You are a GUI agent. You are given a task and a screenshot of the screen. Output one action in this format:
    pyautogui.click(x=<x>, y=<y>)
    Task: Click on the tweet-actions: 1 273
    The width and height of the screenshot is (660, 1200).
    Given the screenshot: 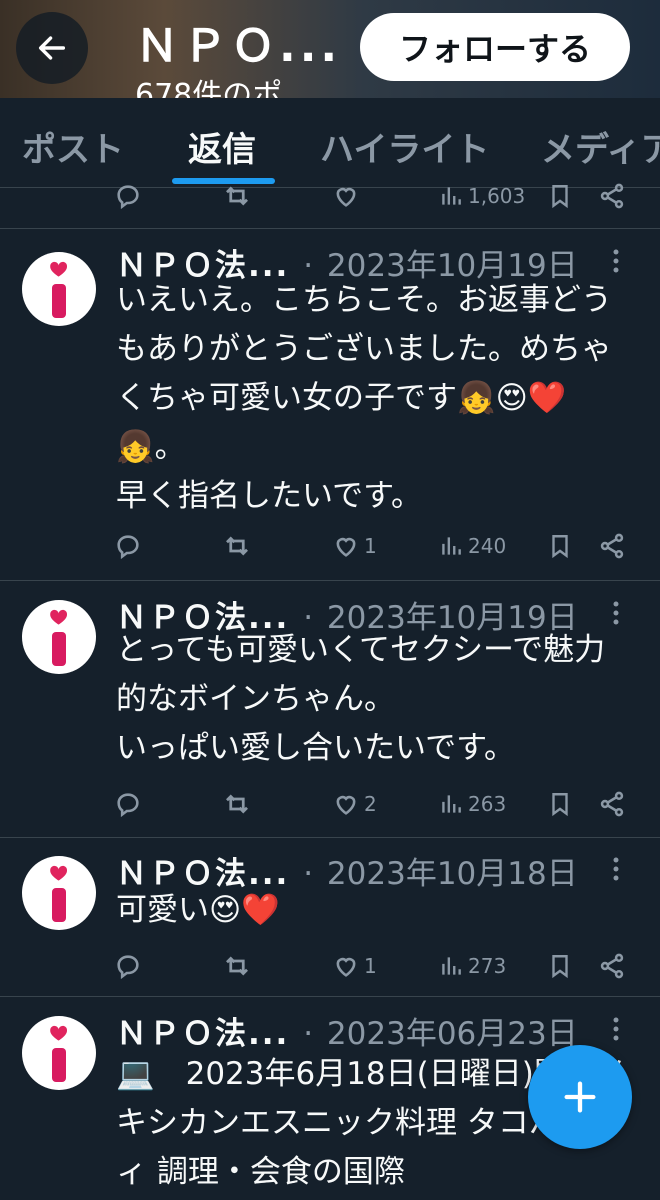 What is the action you would take?
    pyautogui.click(x=330, y=966)
    